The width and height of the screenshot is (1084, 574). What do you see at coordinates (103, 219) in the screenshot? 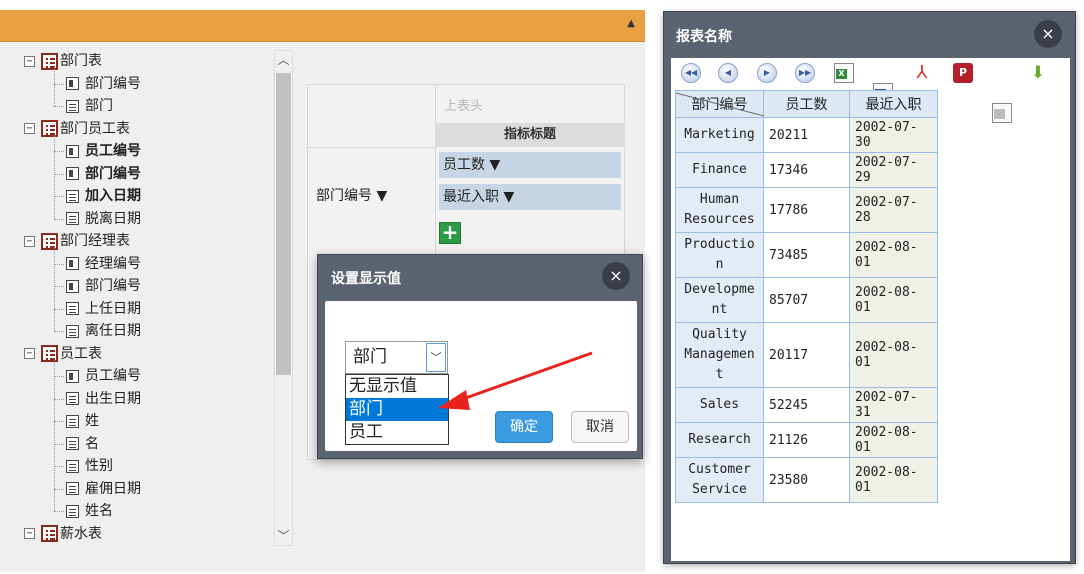
I see `tree-field-node: 脱离日期` at bounding box center [103, 219].